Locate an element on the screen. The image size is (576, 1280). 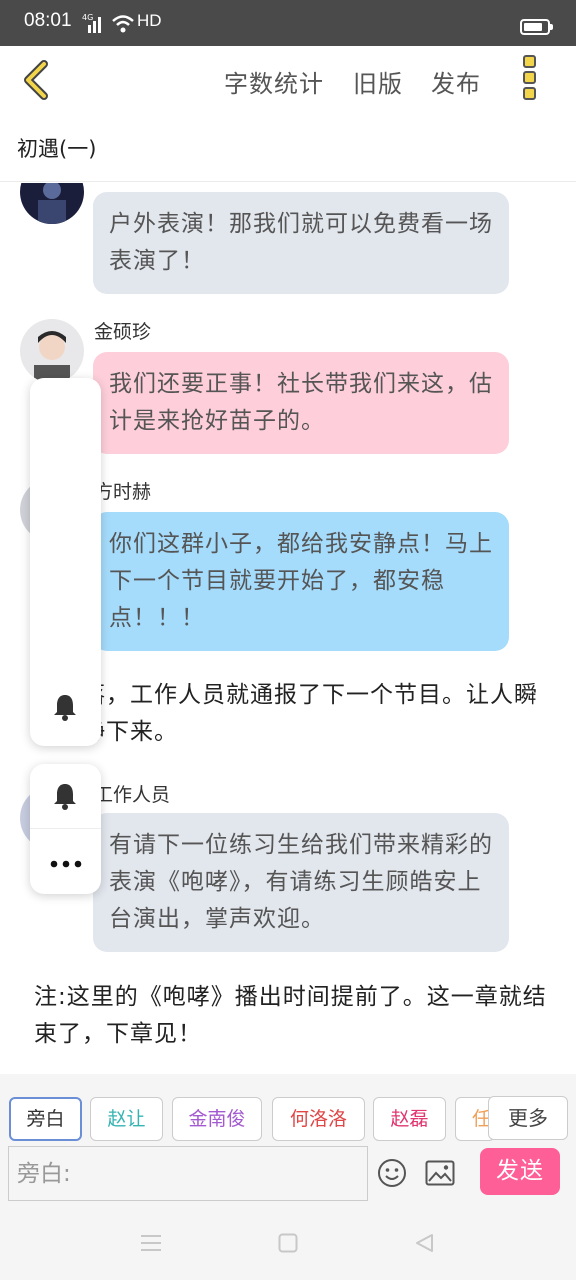
editor-toolbar: 字数统计 旧版 发布 is located at coordinates (288, 81).